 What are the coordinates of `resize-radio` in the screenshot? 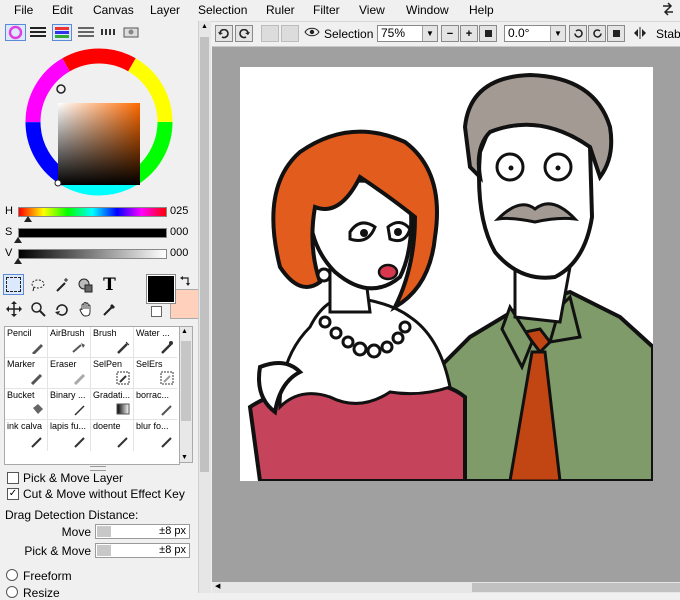 It's located at (12, 592).